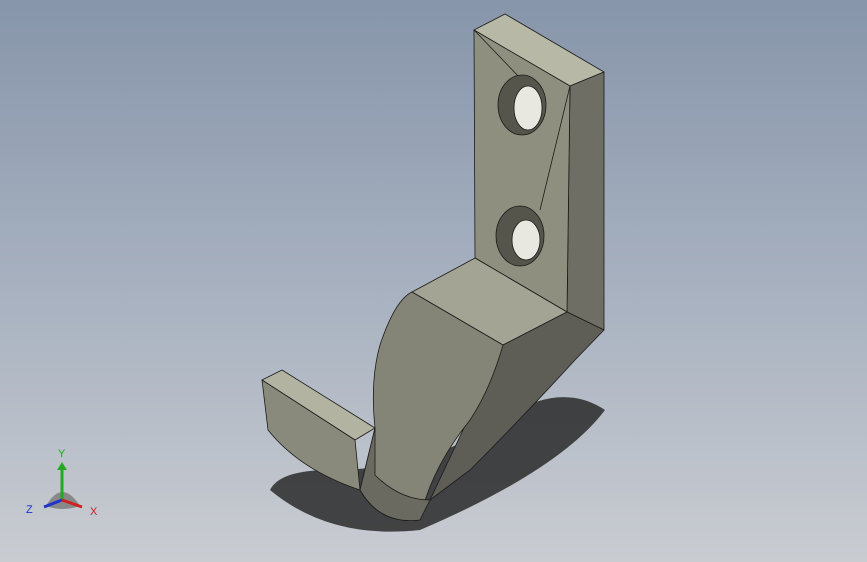 The width and height of the screenshot is (867, 562). Describe the element at coordinates (62, 454) in the screenshot. I see `axis-label: Y` at that location.